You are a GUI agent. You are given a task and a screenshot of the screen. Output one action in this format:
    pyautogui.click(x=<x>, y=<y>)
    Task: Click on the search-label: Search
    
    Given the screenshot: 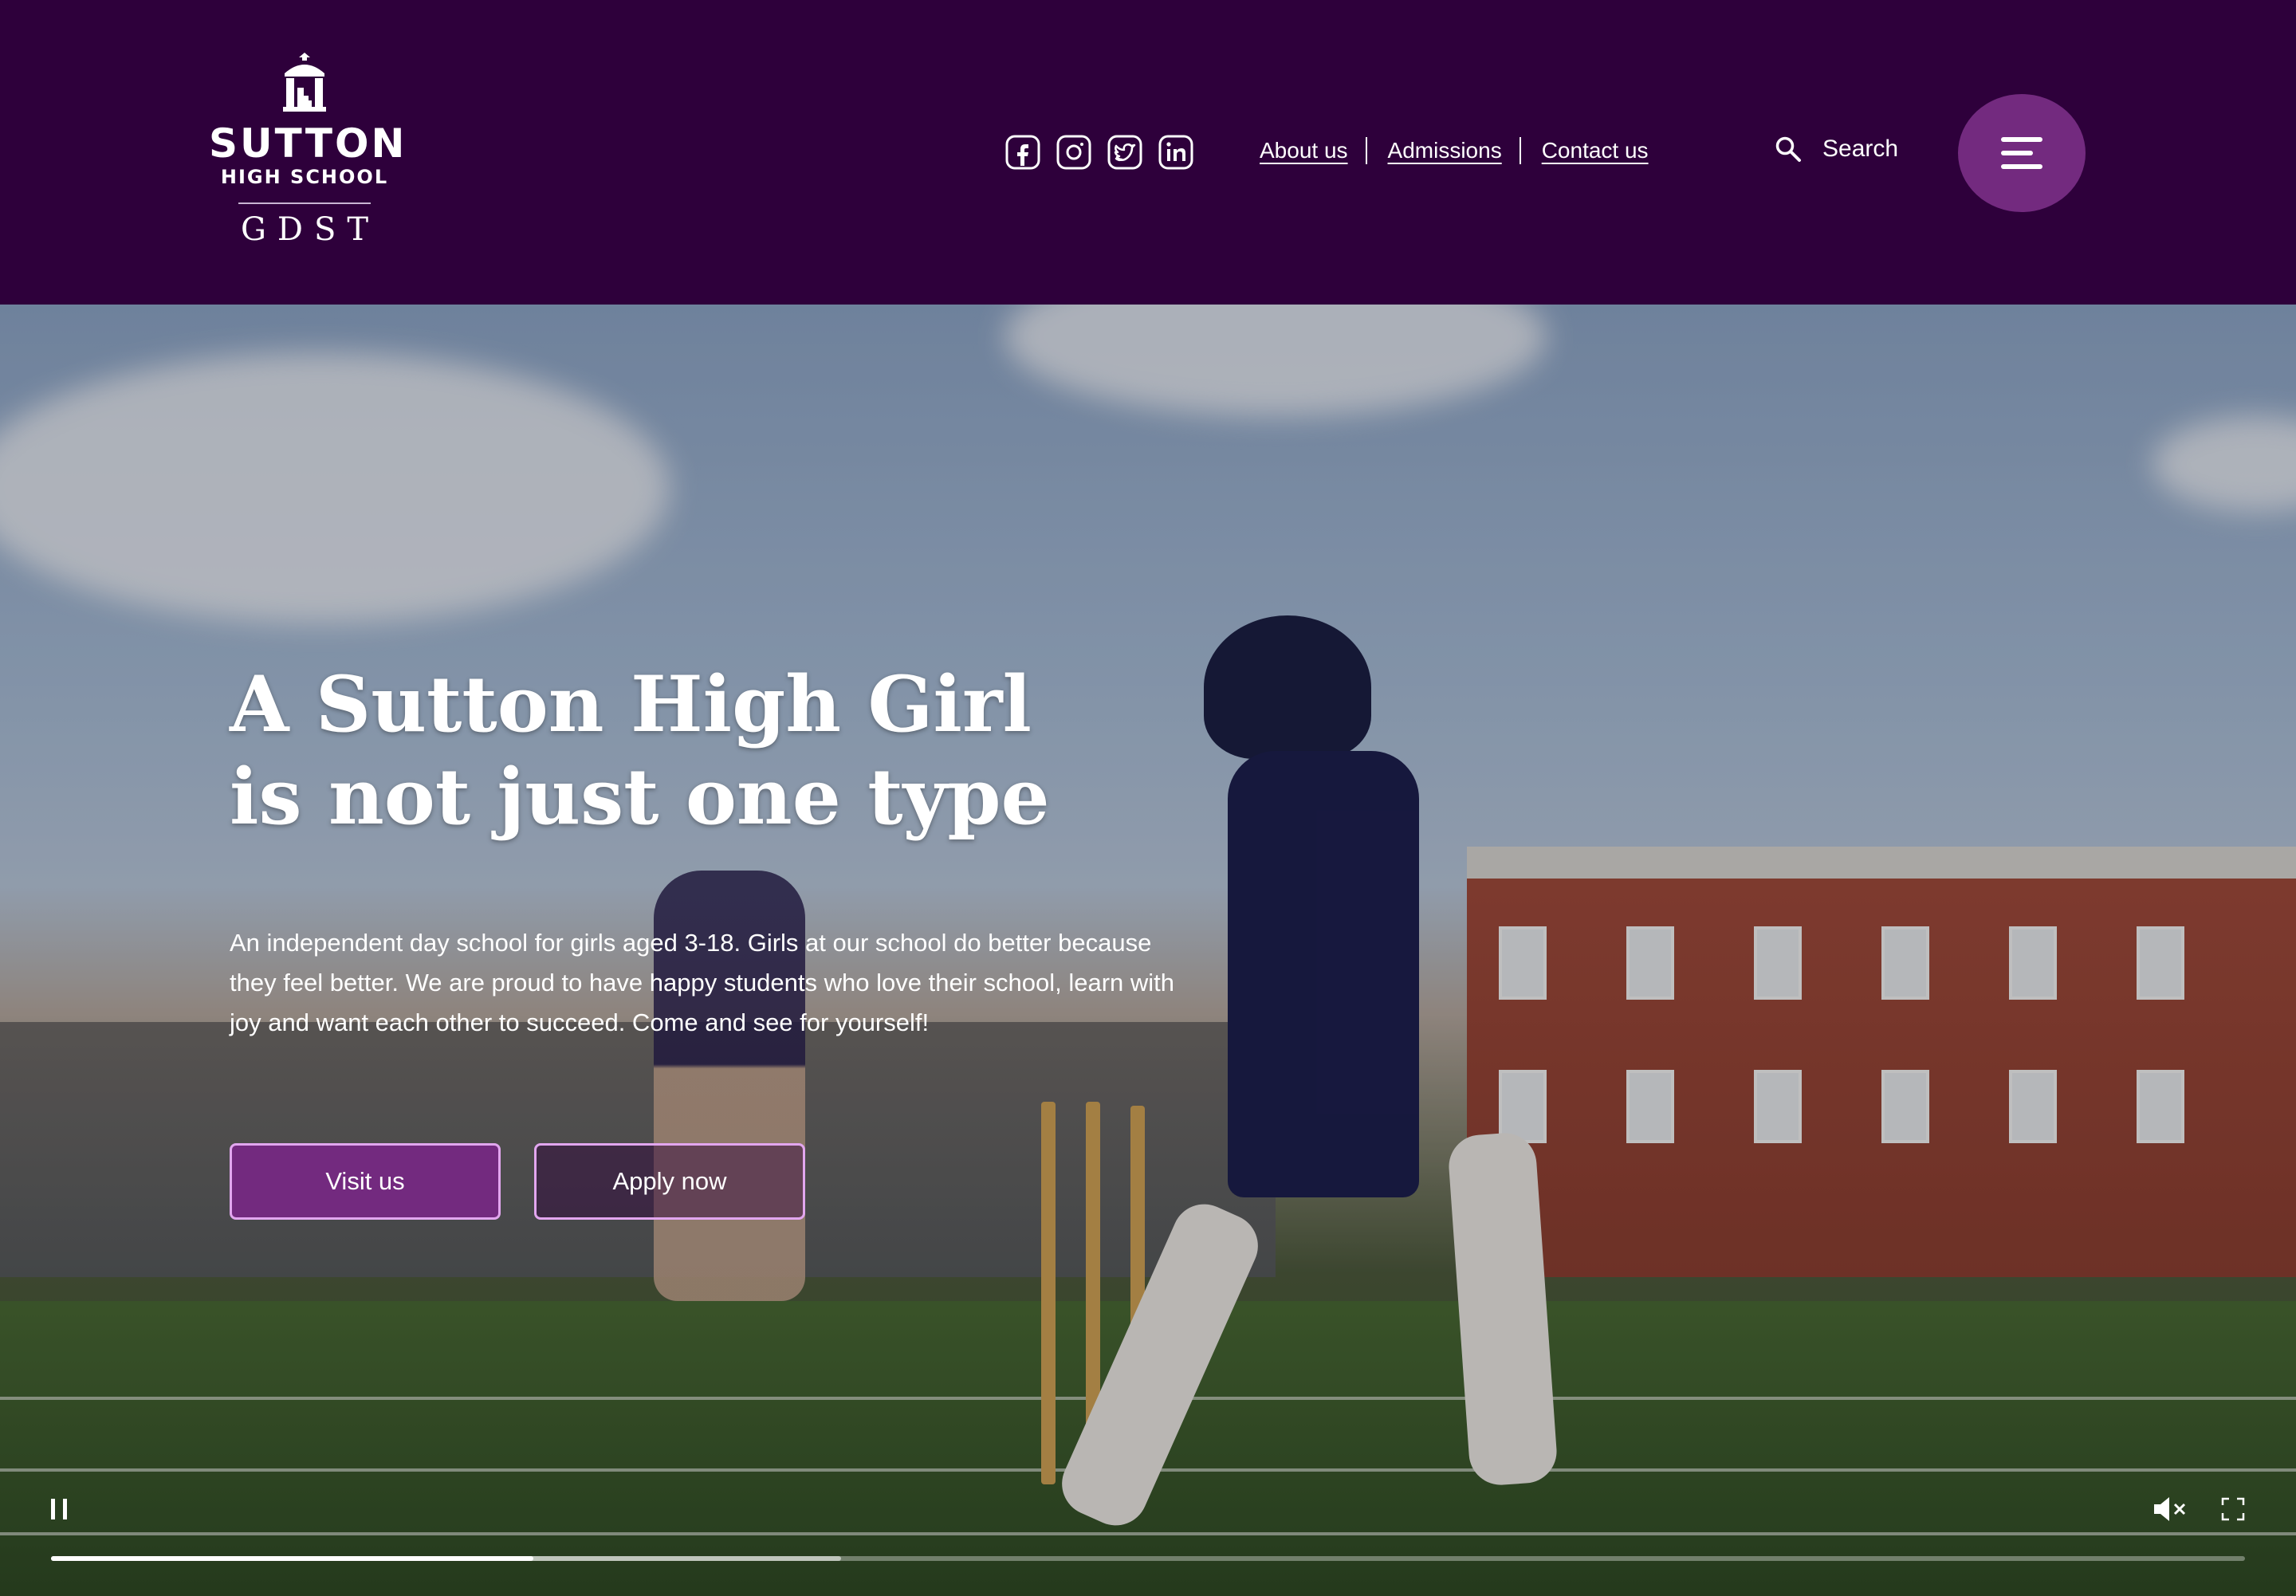 What is the action you would take?
    pyautogui.click(x=1860, y=149)
    